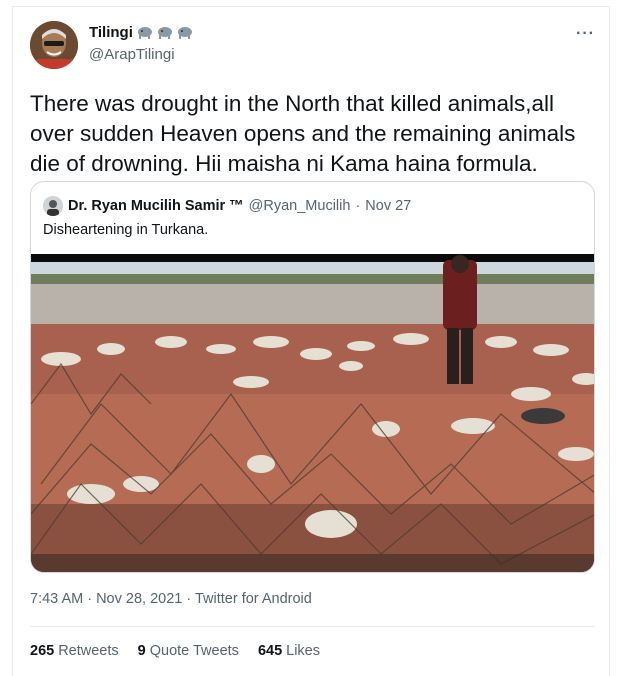 The width and height of the screenshot is (623, 676). What do you see at coordinates (299, 206) in the screenshot?
I see `quoted-author-handle: @Ryan_Mucilih` at bounding box center [299, 206].